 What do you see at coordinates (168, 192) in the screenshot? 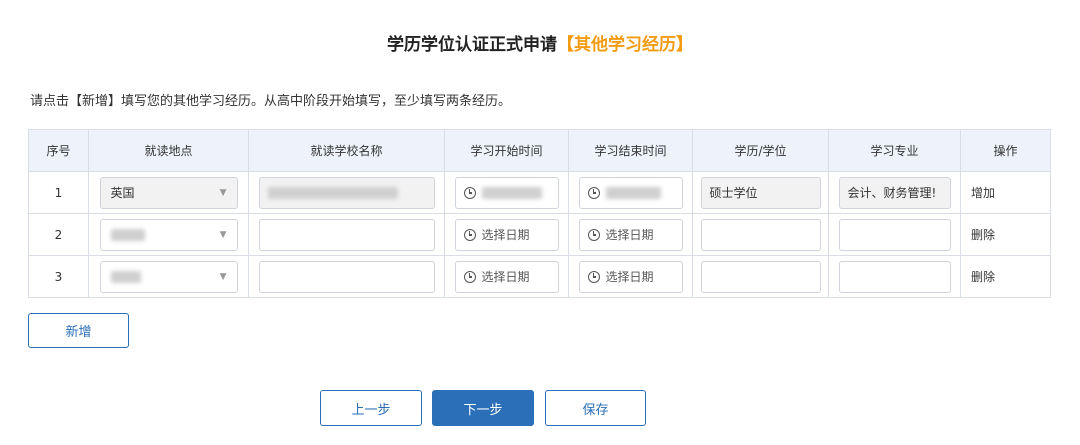
I see `location-select: 英国 ▼` at bounding box center [168, 192].